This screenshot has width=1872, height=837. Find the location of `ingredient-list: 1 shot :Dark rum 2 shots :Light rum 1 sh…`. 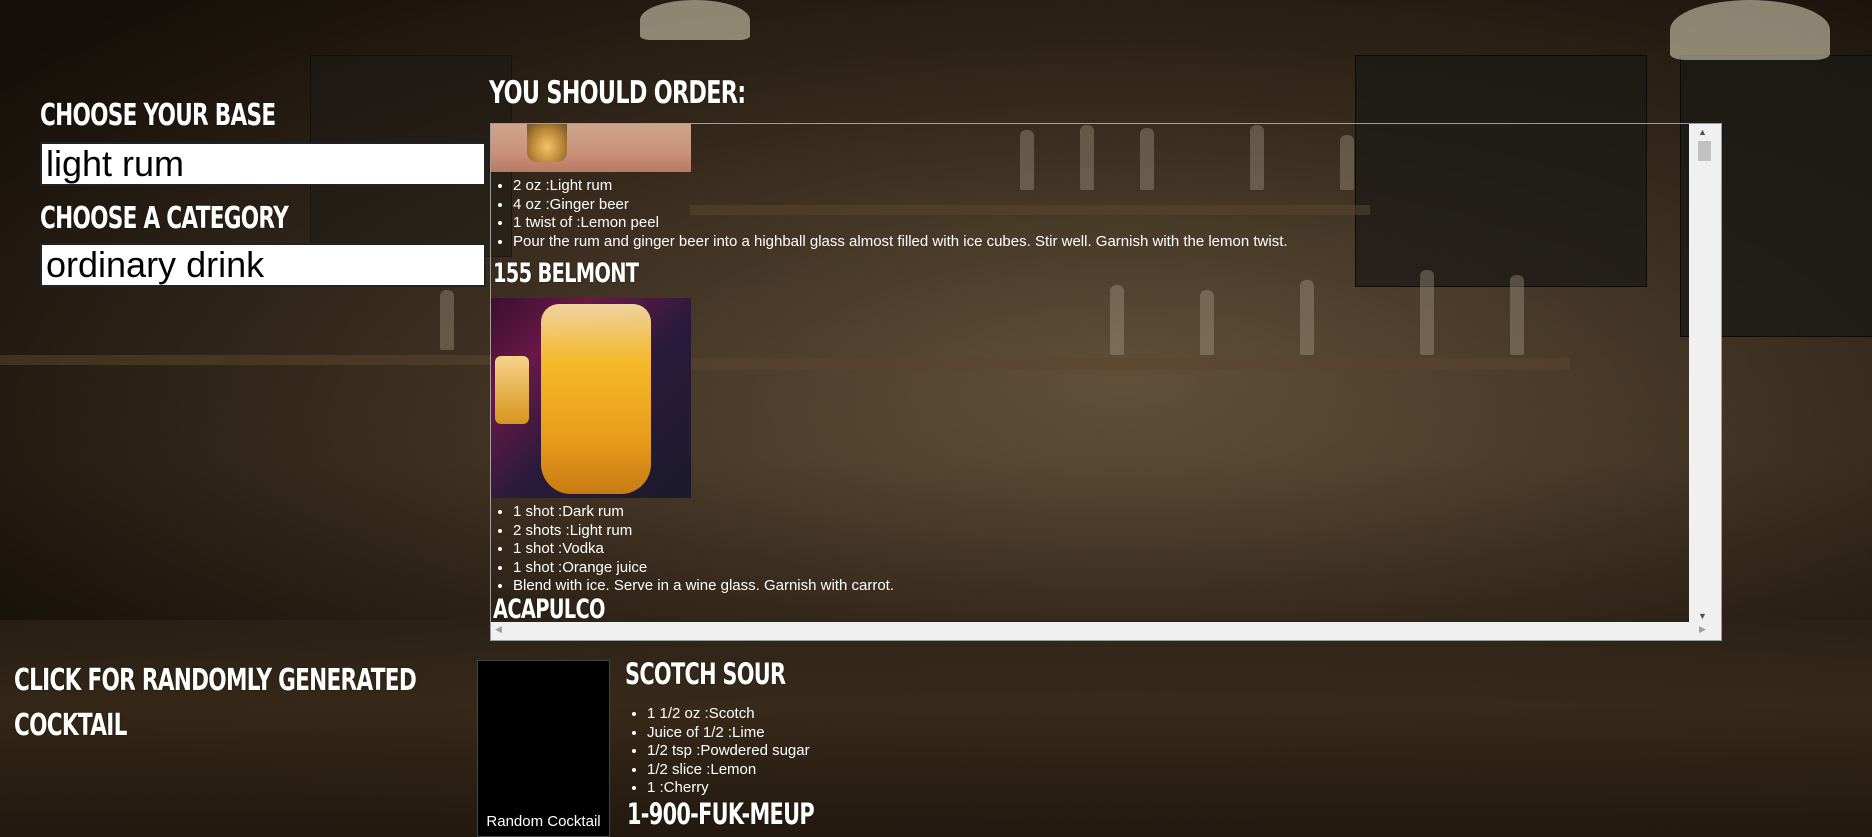

ingredient-list: 1 shot :Dark rum 2 shots :Light rum 1 sh… is located at coordinates (692, 549).